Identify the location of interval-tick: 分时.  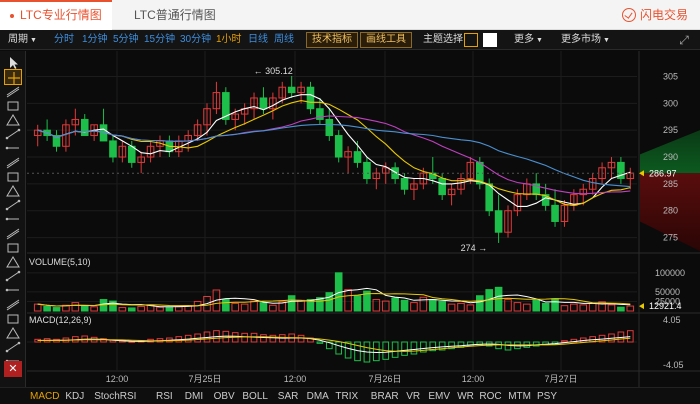
(64, 40).